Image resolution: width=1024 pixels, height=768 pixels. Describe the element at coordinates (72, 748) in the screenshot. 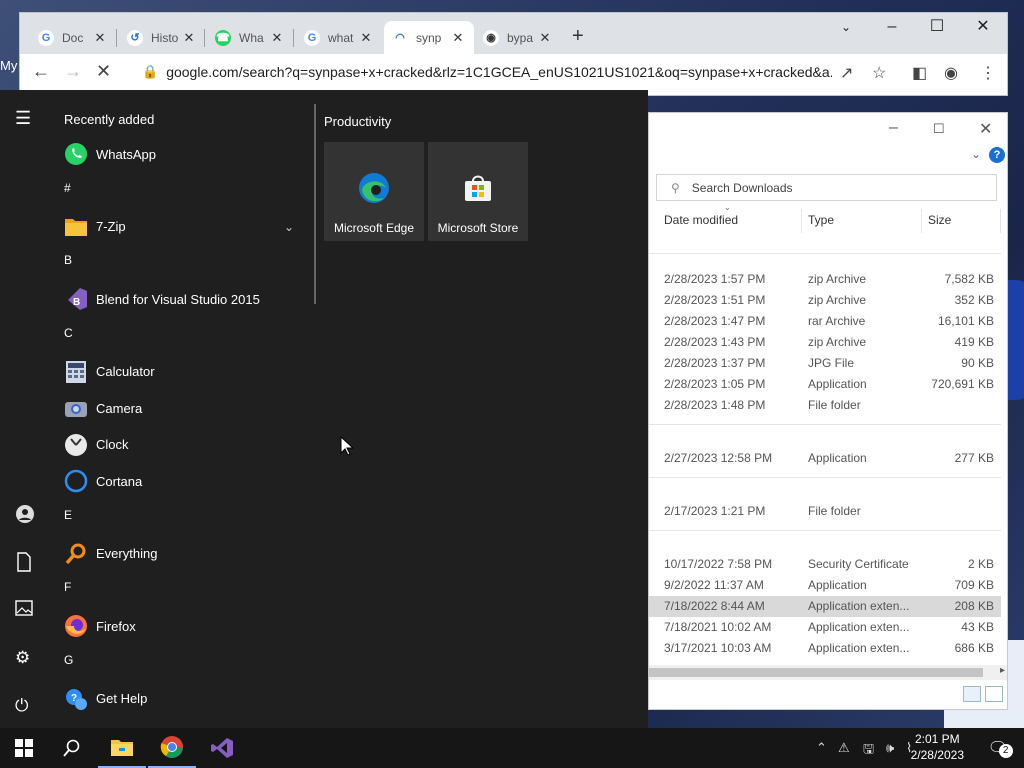

I see `search-button` at that location.